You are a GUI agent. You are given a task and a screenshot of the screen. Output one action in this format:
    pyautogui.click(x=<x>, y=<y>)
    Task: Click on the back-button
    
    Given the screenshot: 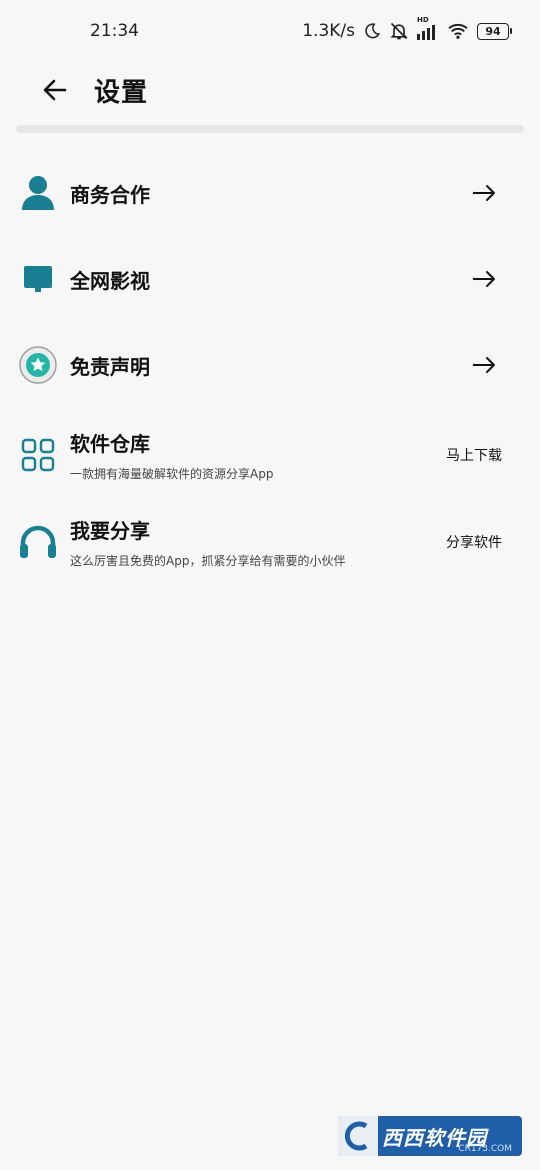 What is the action you would take?
    pyautogui.click(x=55, y=90)
    